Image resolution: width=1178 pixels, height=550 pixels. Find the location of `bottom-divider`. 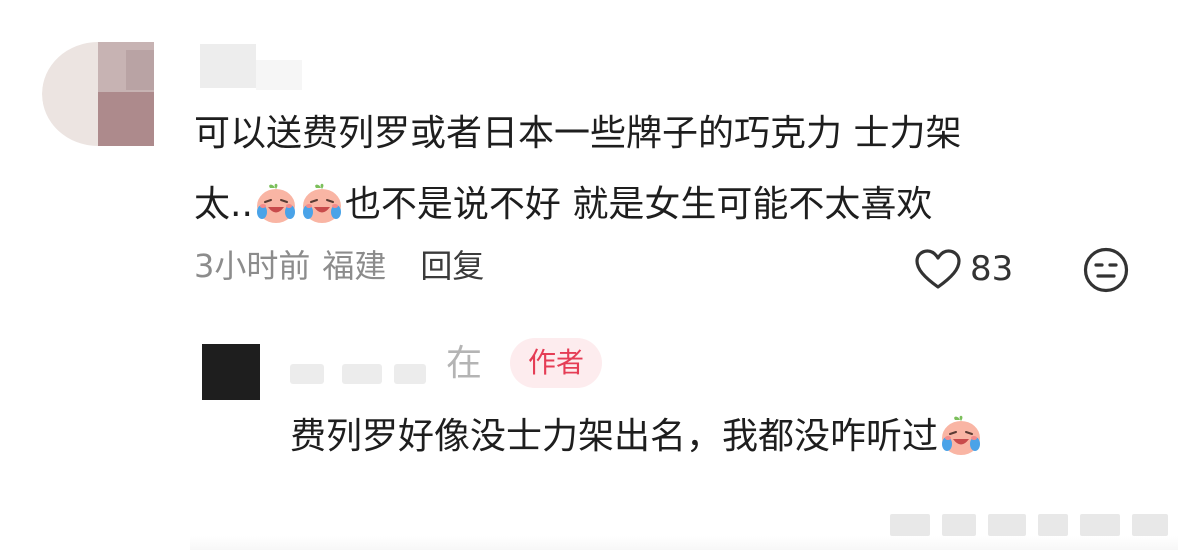

bottom-divider is located at coordinates (684, 543).